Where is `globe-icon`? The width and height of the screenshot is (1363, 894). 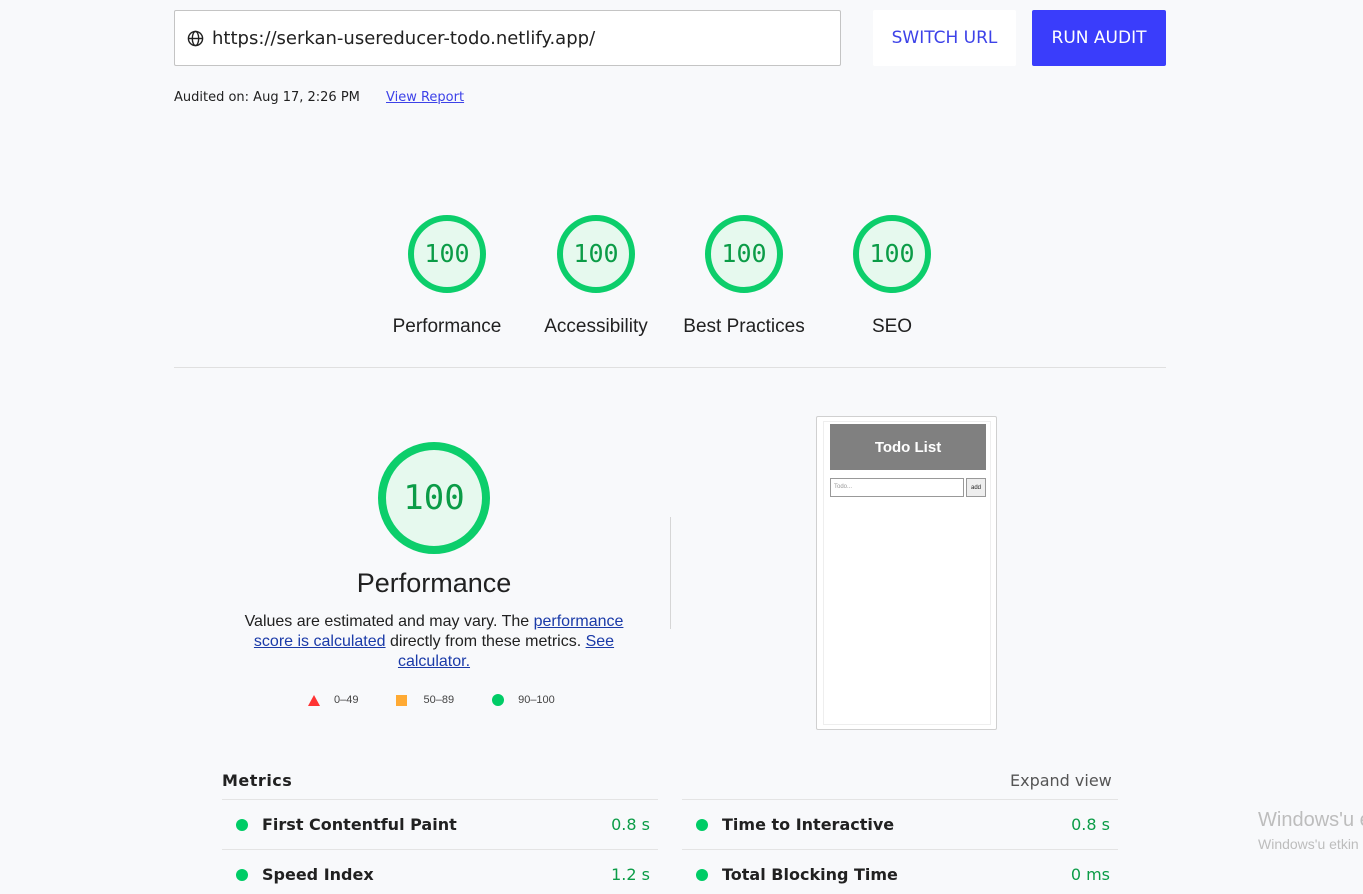 globe-icon is located at coordinates (195, 38).